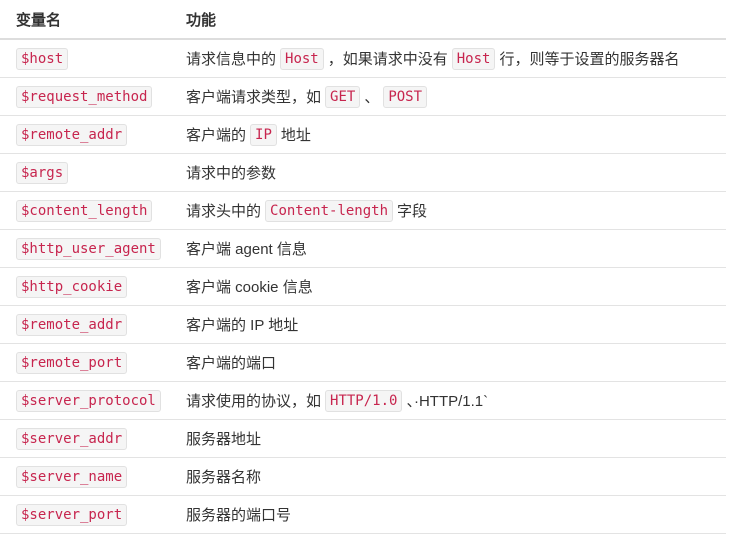 The image size is (753, 551). Describe the element at coordinates (224, 439) in the screenshot. I see `description-text: 服务器地址` at that location.